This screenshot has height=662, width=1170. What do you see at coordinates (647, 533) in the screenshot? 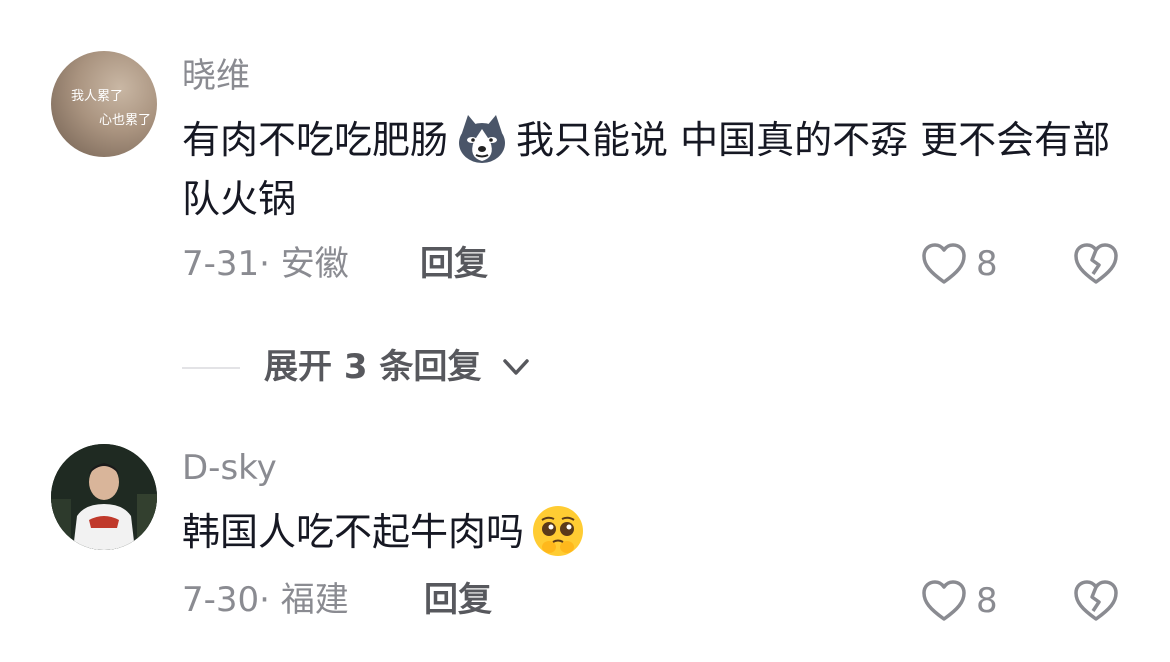
I see `comment-content: 韩国人吃不起牛肉吗` at bounding box center [647, 533].